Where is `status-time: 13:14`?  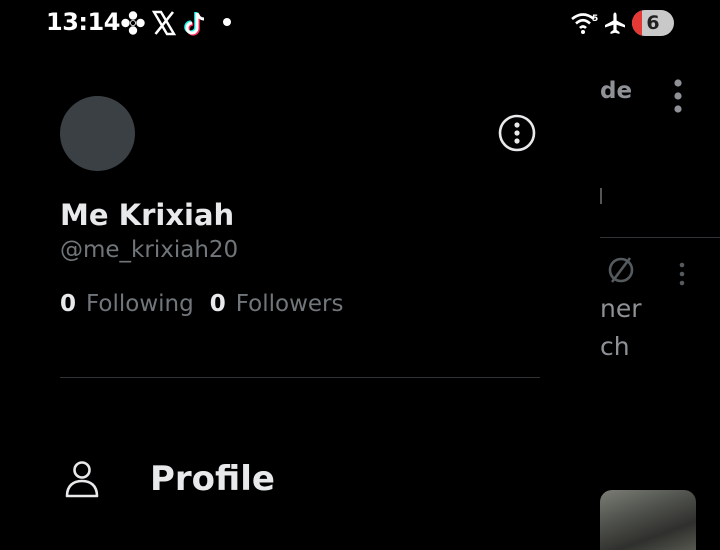 status-time: 13:14 is located at coordinates (83, 22).